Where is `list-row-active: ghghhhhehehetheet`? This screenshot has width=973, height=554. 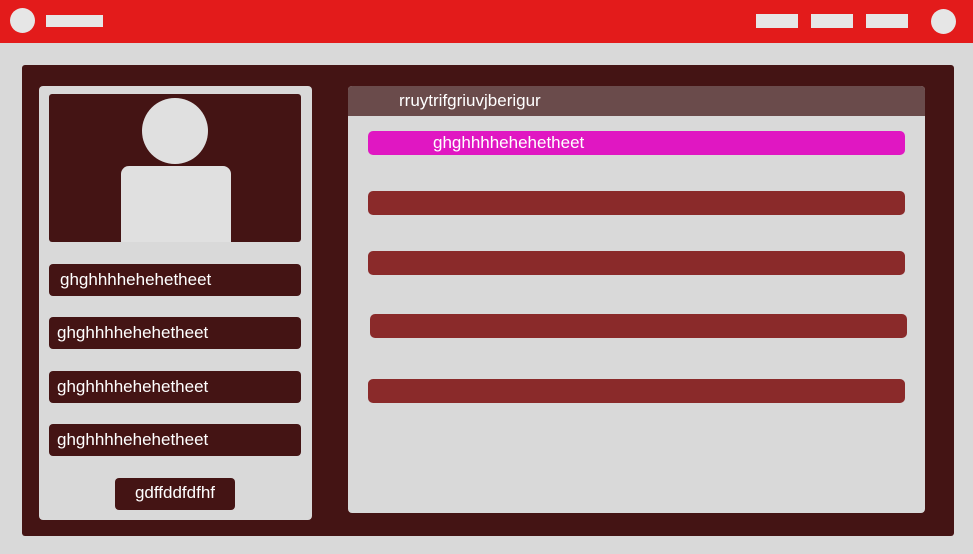 list-row-active: ghghhhhehehetheet is located at coordinates (636, 143).